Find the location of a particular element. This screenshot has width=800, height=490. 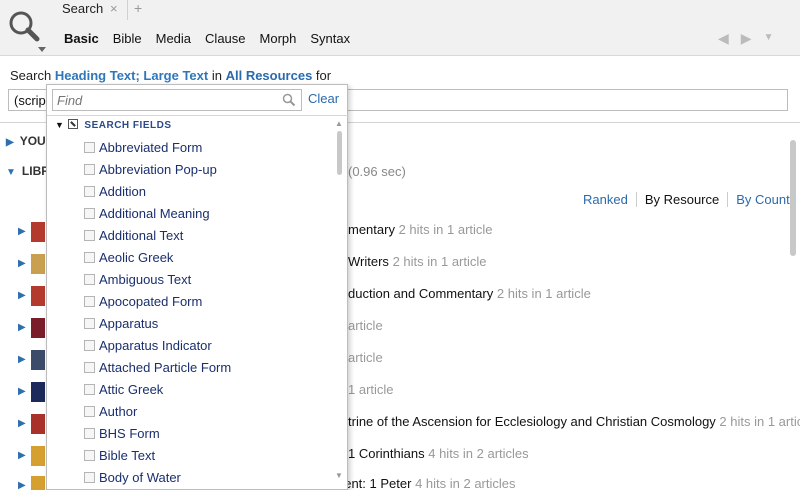

forward-arrow-icon: ▶ is located at coordinates (746, 38).